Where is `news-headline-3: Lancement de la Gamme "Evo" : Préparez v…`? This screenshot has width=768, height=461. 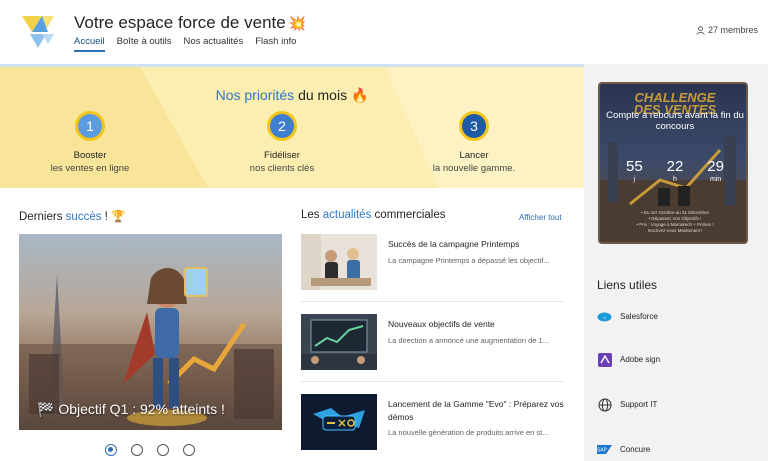
news-headline-3: Lancement de la Gamme "Evo" : Préparez v… is located at coordinates (476, 410).